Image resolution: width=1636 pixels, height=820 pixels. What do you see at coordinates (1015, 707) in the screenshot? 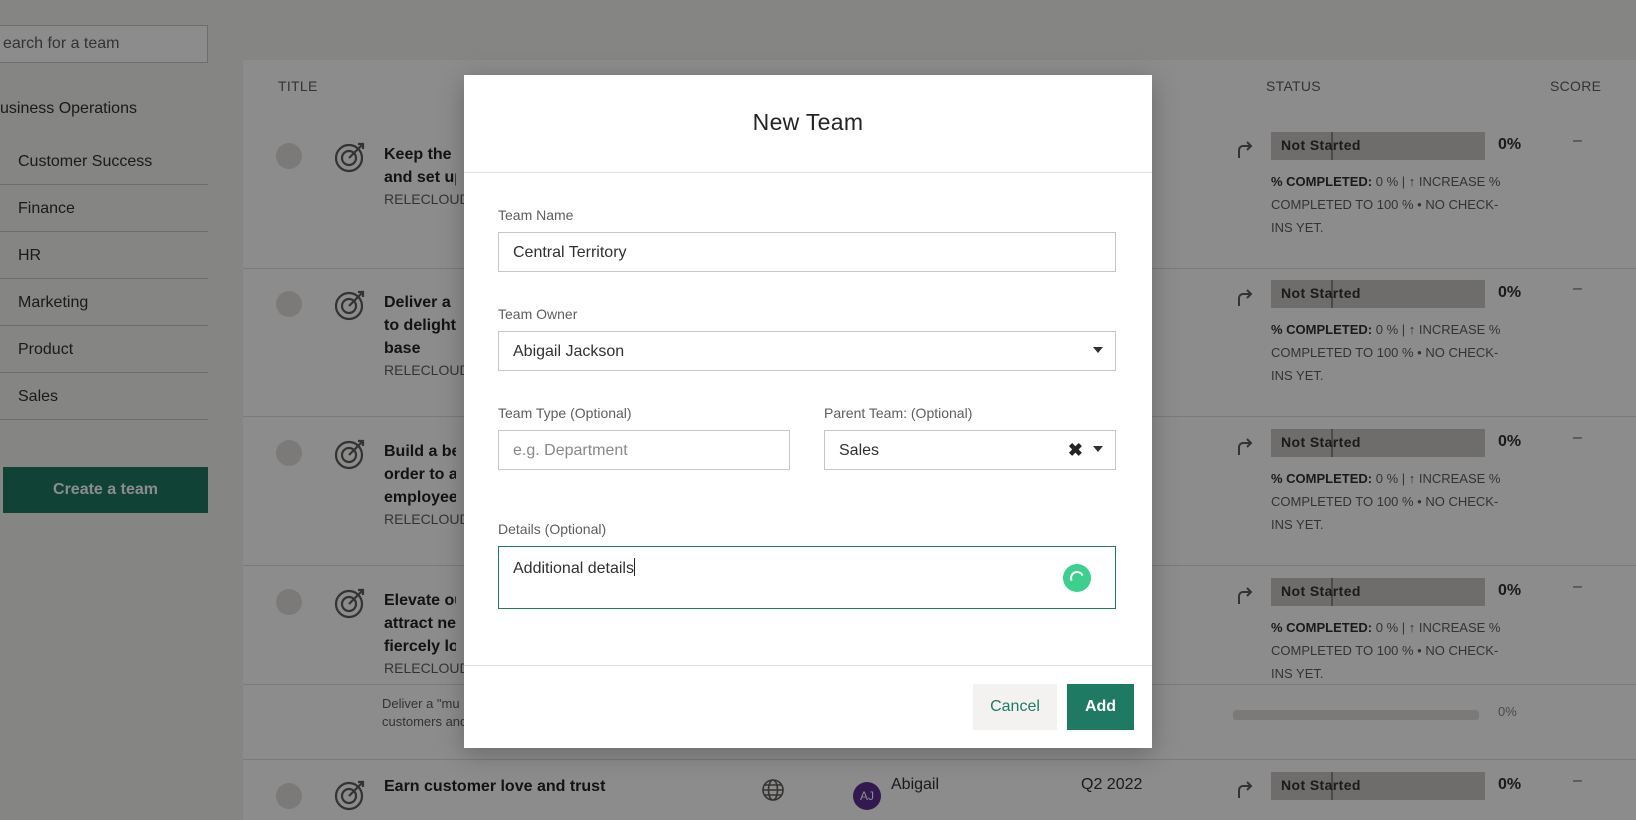
I see `cancel-button: Cancel` at bounding box center [1015, 707].